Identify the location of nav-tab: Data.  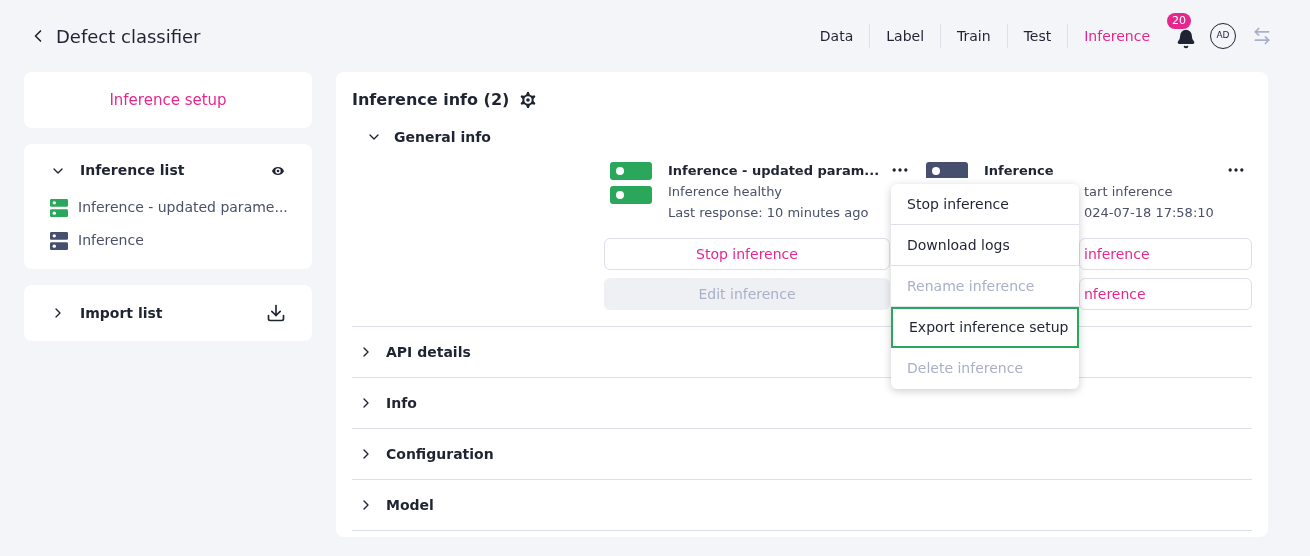
(836, 36).